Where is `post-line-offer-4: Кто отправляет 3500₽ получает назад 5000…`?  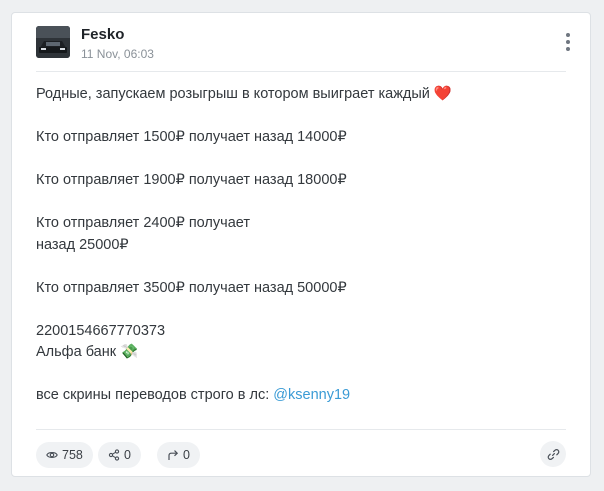
post-line-offer-4: Кто отправляет 3500₽ получает назад 5000… is located at coordinates (191, 287).